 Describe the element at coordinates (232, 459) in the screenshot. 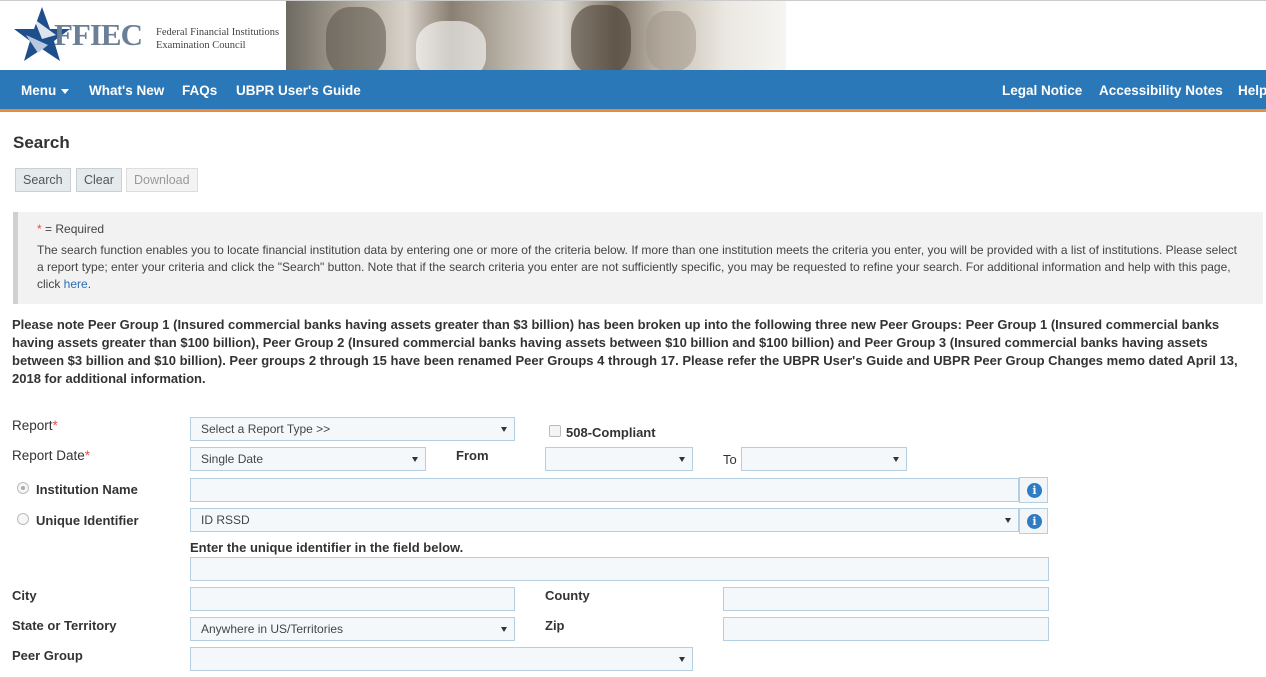

I see `report-date-value: Single Date` at that location.